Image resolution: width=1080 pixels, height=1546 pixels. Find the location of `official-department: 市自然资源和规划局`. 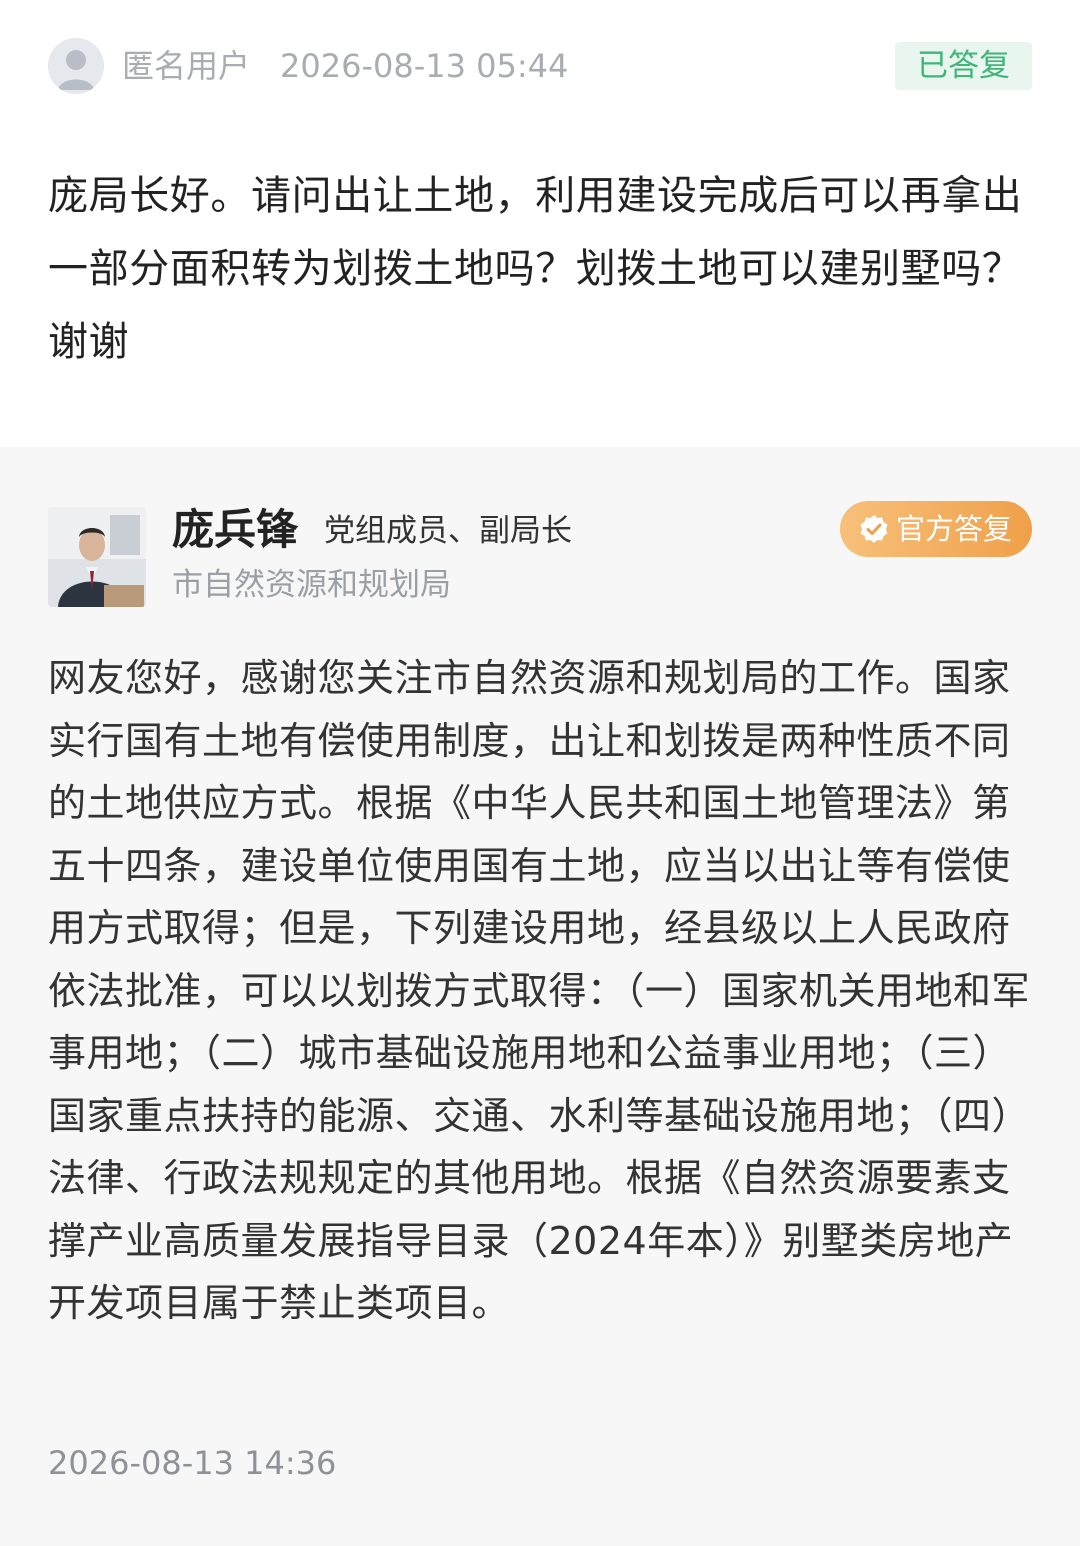

official-department: 市自然资源和规划局 is located at coordinates (311, 585).